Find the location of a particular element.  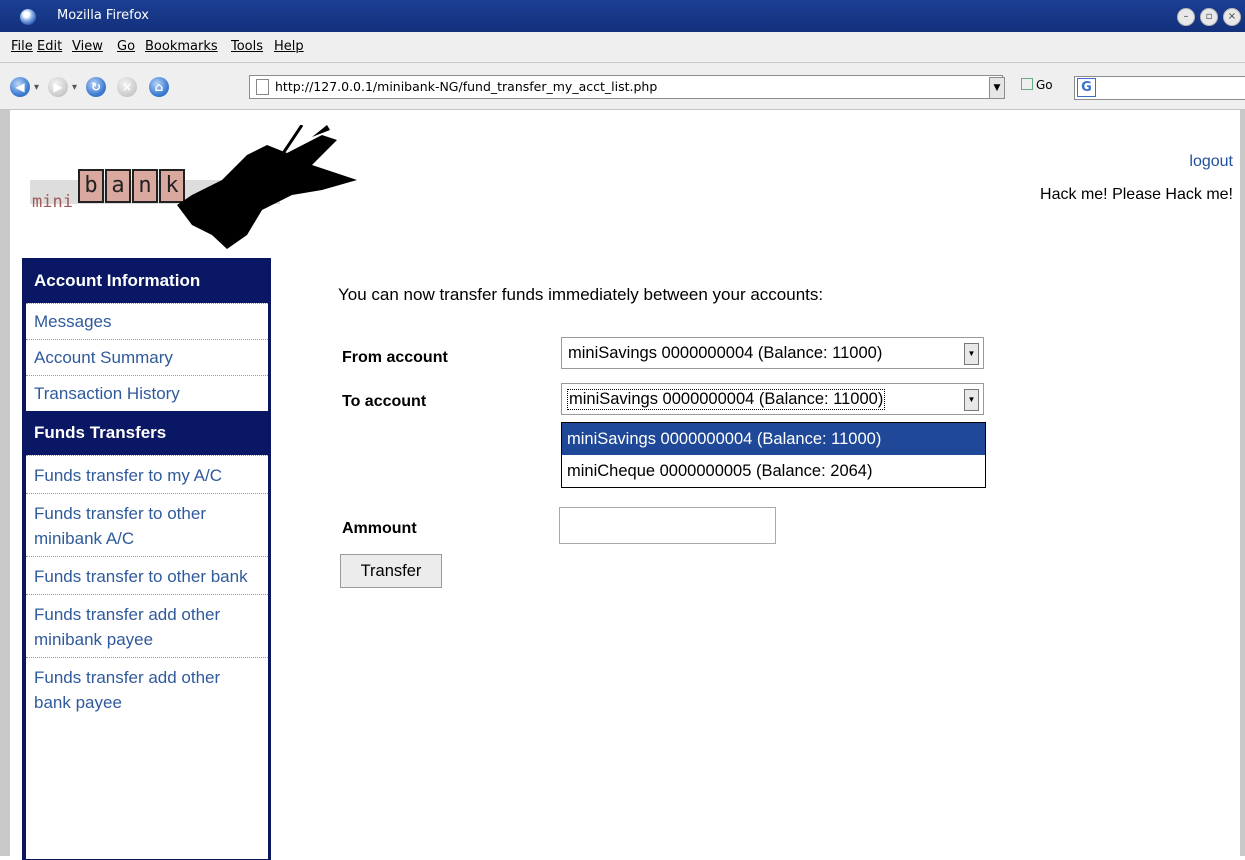

logo-figure-icon is located at coordinates (267, 187).